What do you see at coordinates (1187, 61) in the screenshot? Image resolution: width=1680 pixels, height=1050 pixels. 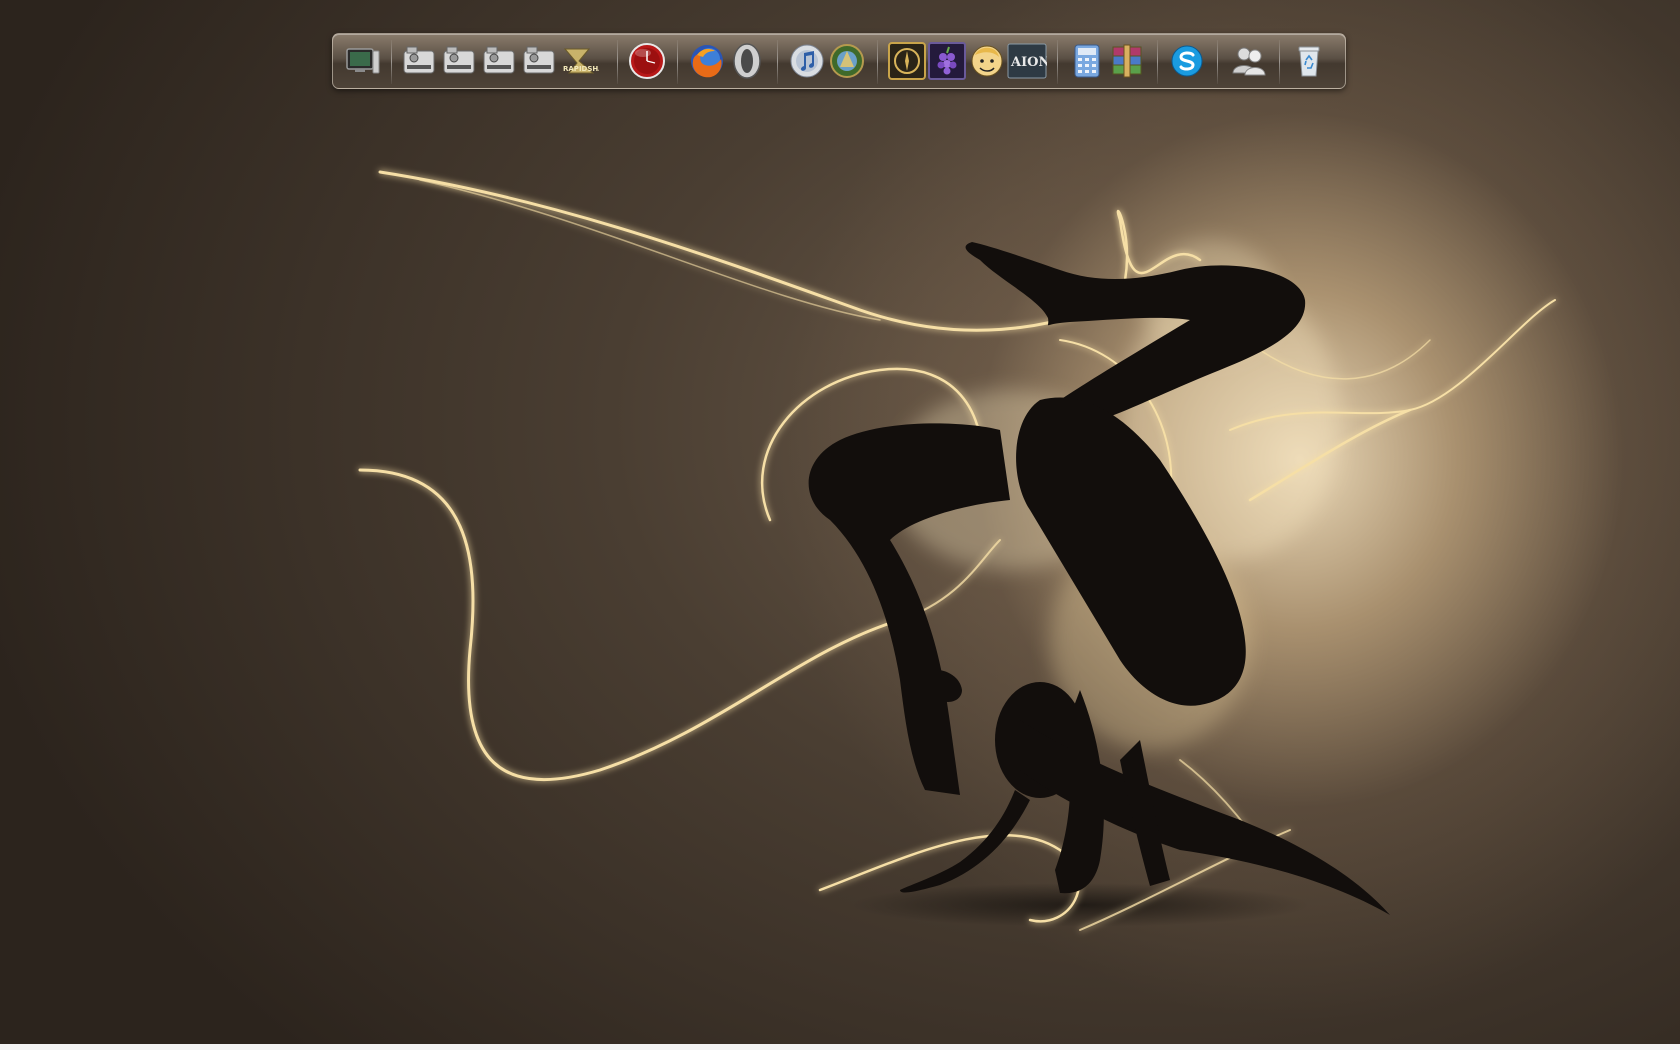 I see `skype-icon` at bounding box center [1187, 61].